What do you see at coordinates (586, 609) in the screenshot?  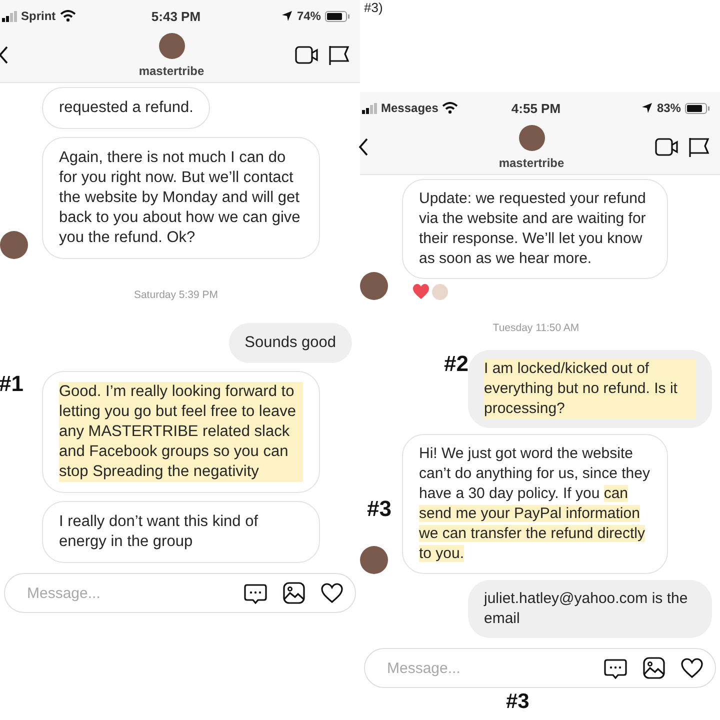 I see `message-text: juliet.hatley@yahoo.com is the email` at bounding box center [586, 609].